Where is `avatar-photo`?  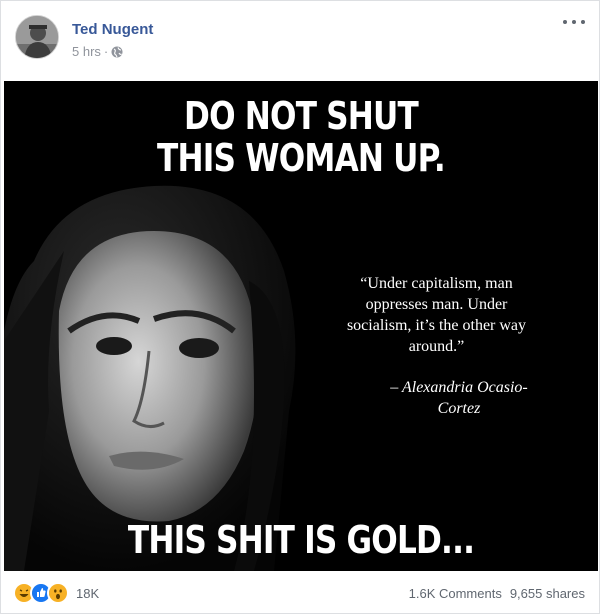
avatar-photo is located at coordinates (37, 37).